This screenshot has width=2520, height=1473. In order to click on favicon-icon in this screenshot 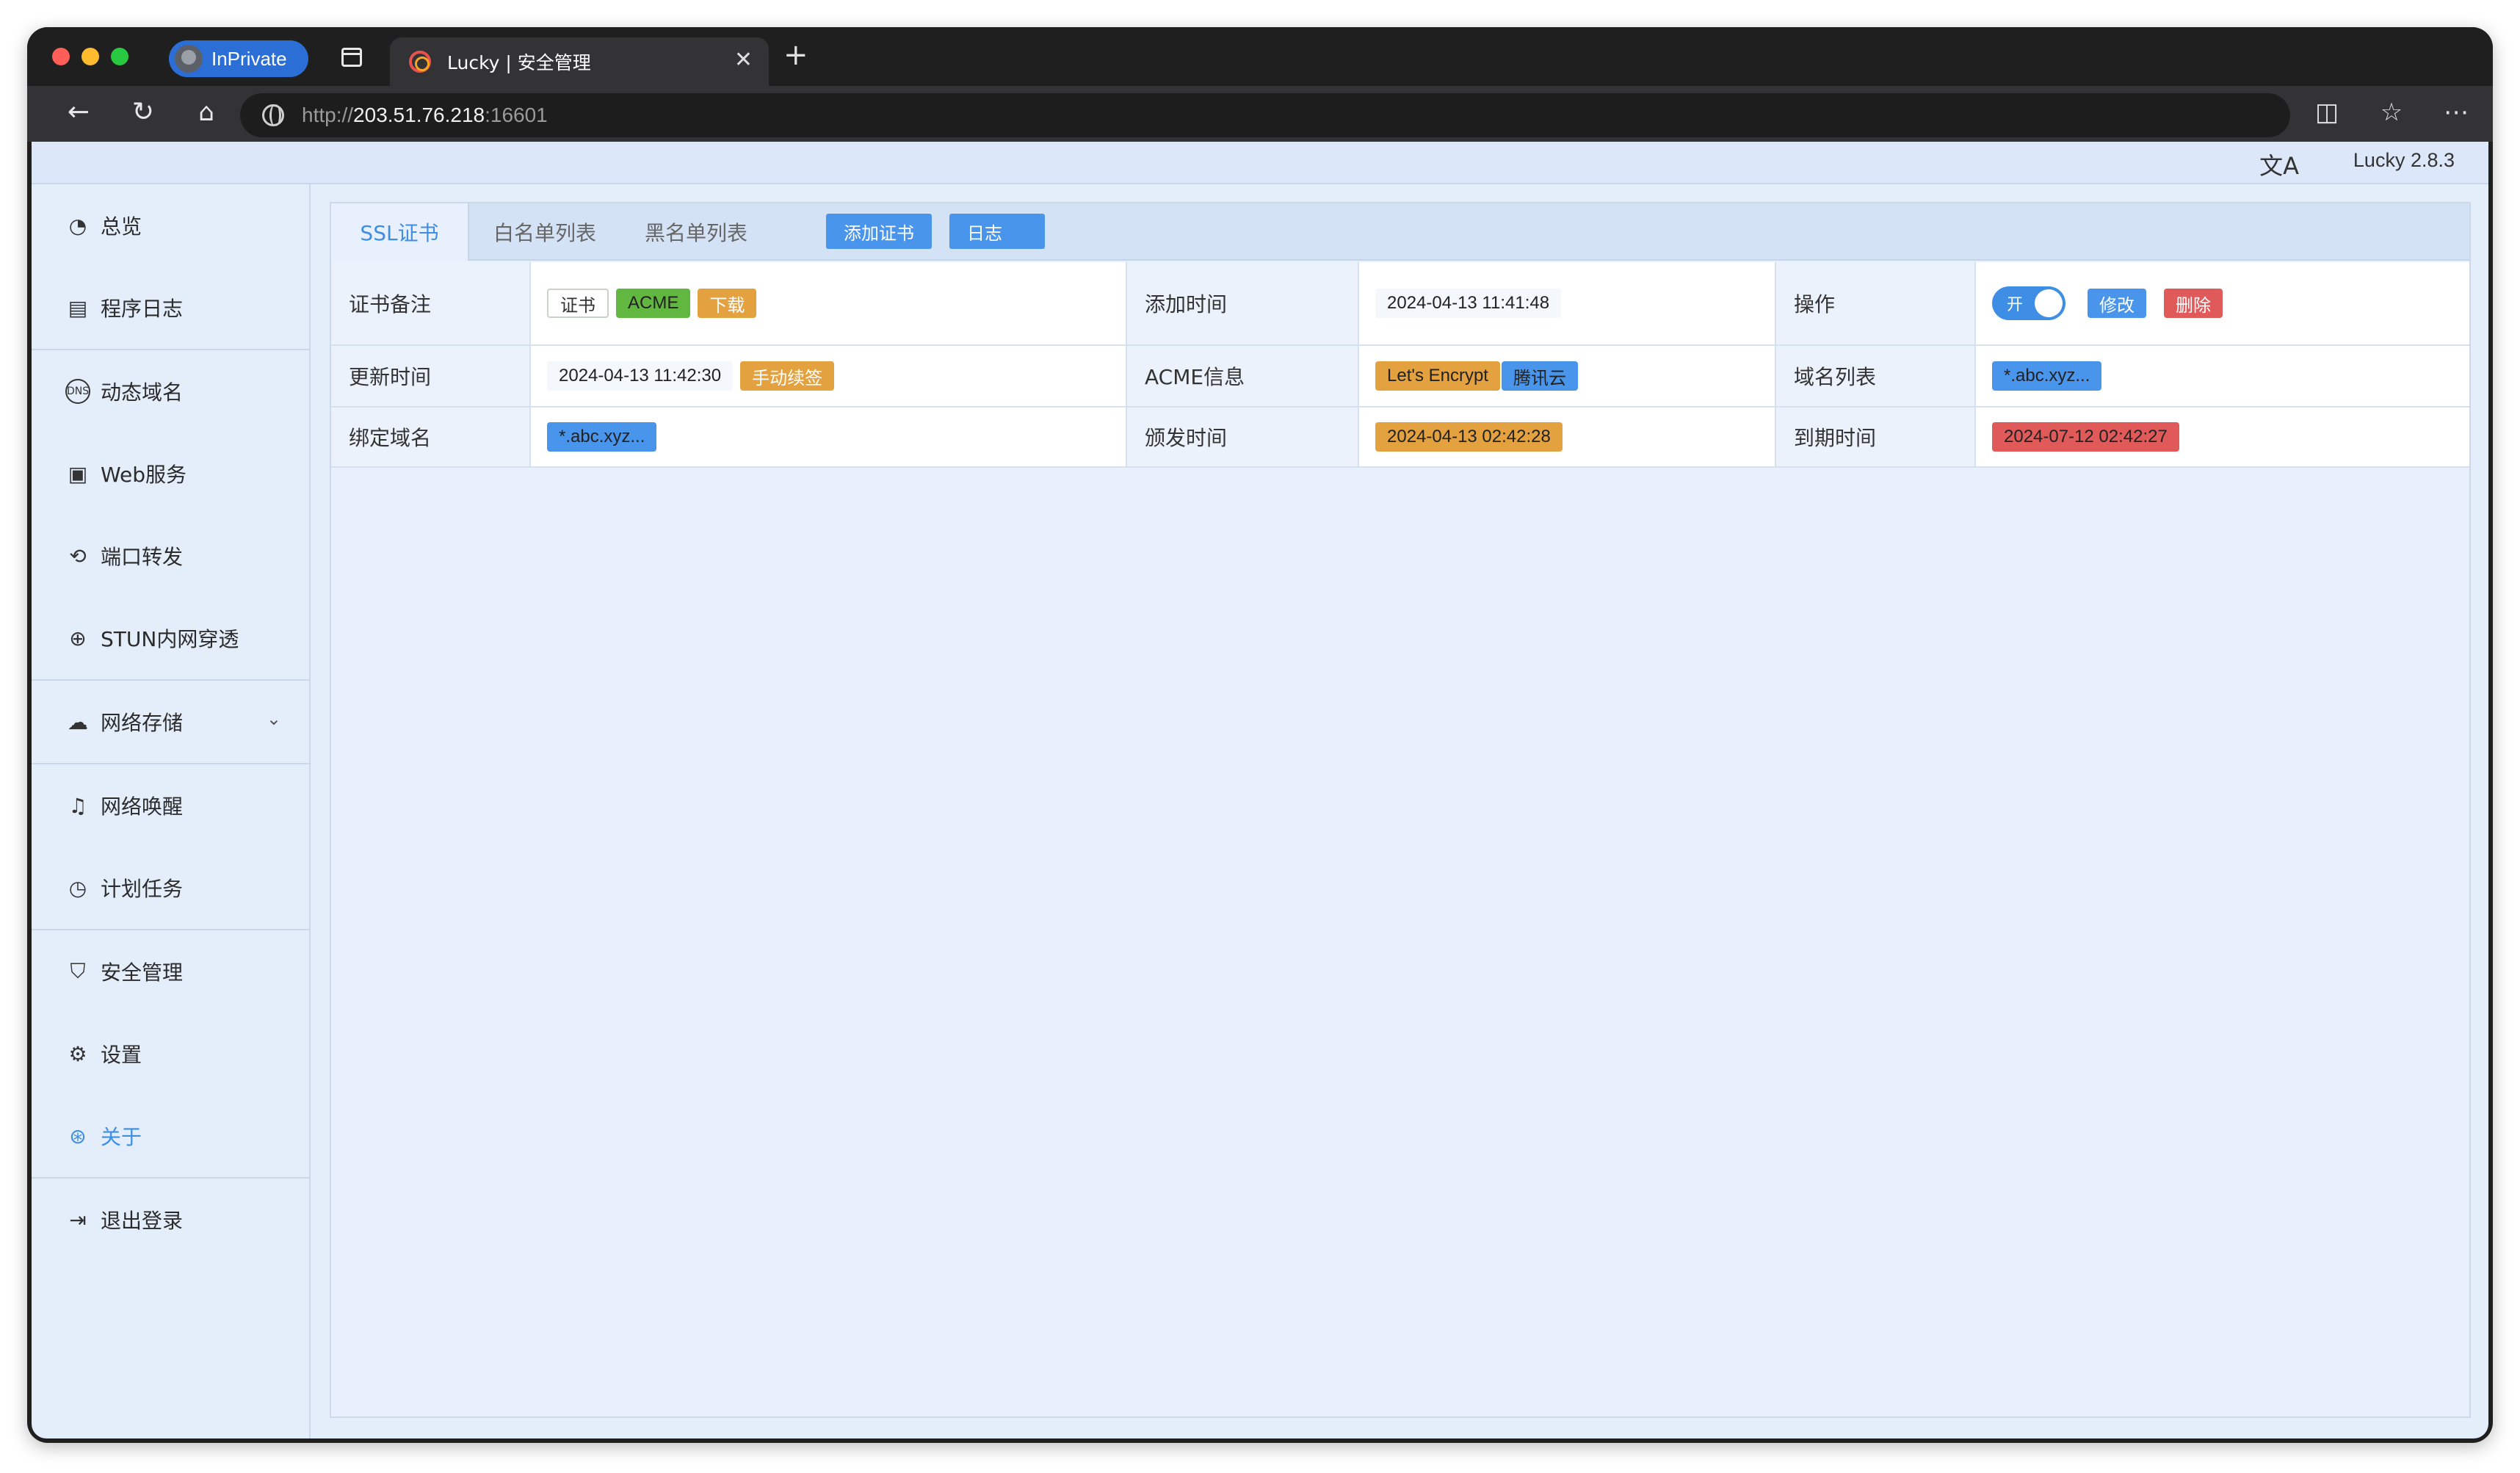, I will do `click(420, 62)`.